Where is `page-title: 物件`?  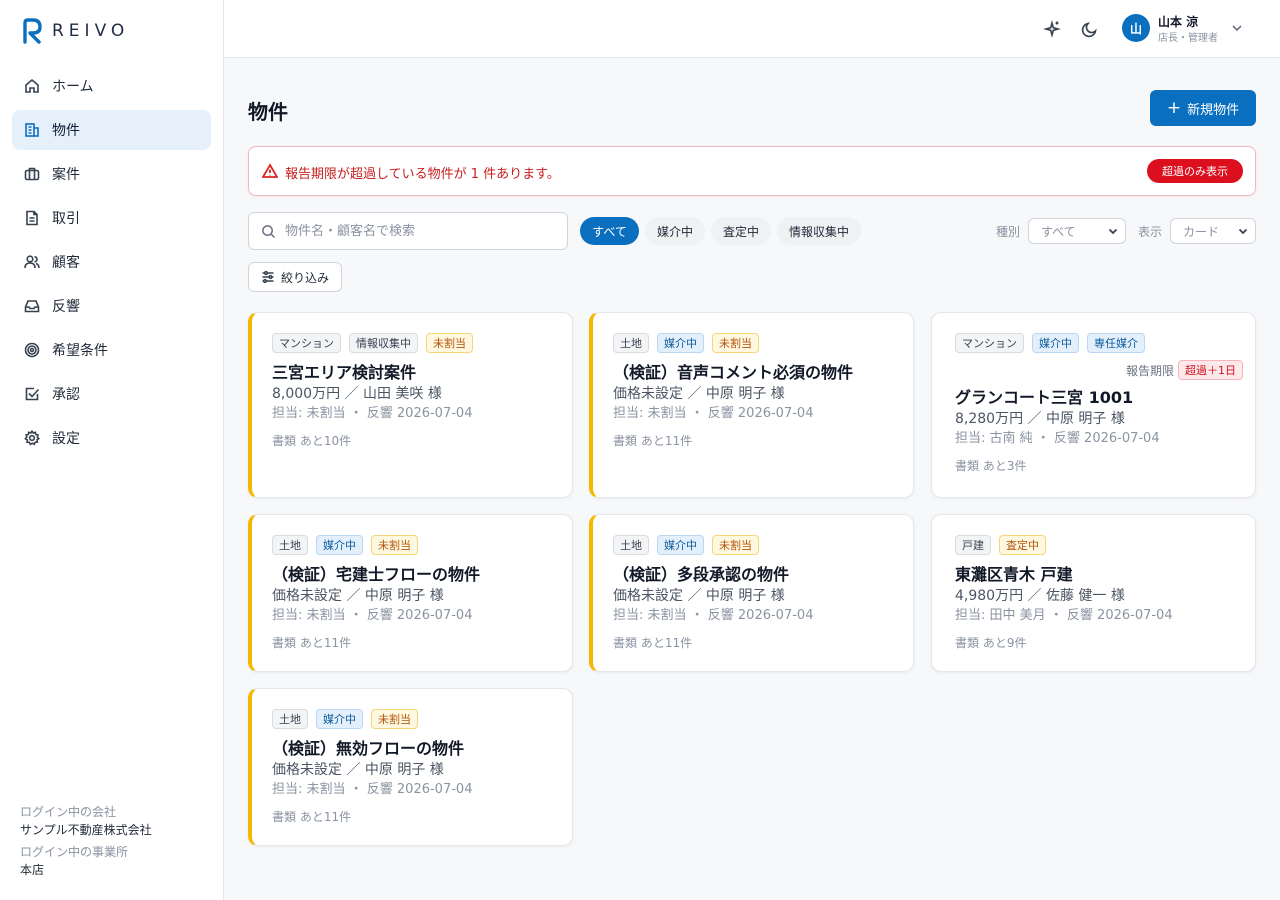
page-title: 物件 is located at coordinates (268, 112).